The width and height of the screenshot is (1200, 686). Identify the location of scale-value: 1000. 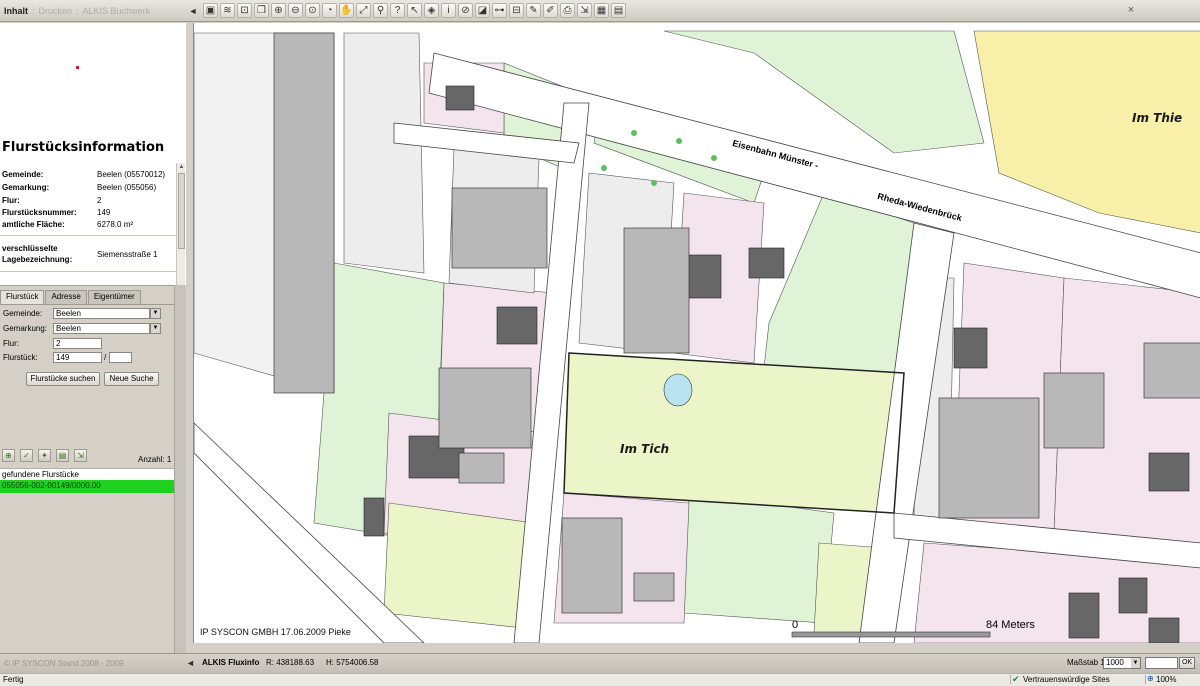
(1115, 662).